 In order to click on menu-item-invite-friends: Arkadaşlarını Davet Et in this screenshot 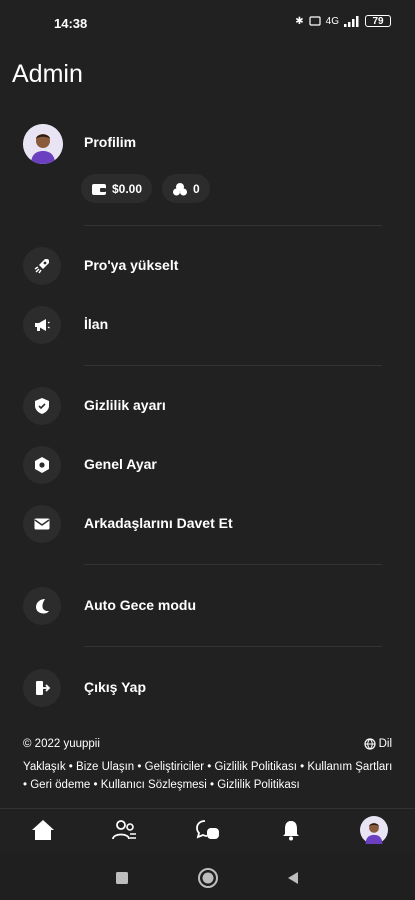, I will do `click(158, 523)`.